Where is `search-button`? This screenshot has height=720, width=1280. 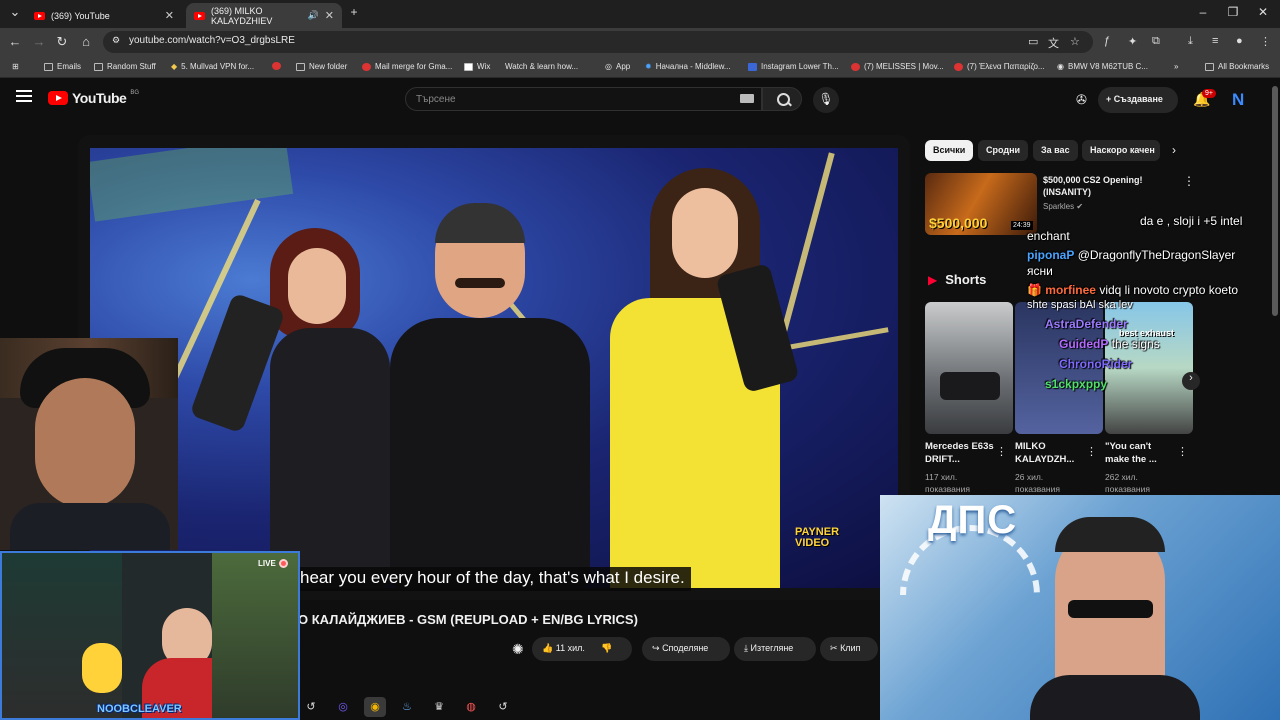 search-button is located at coordinates (782, 99).